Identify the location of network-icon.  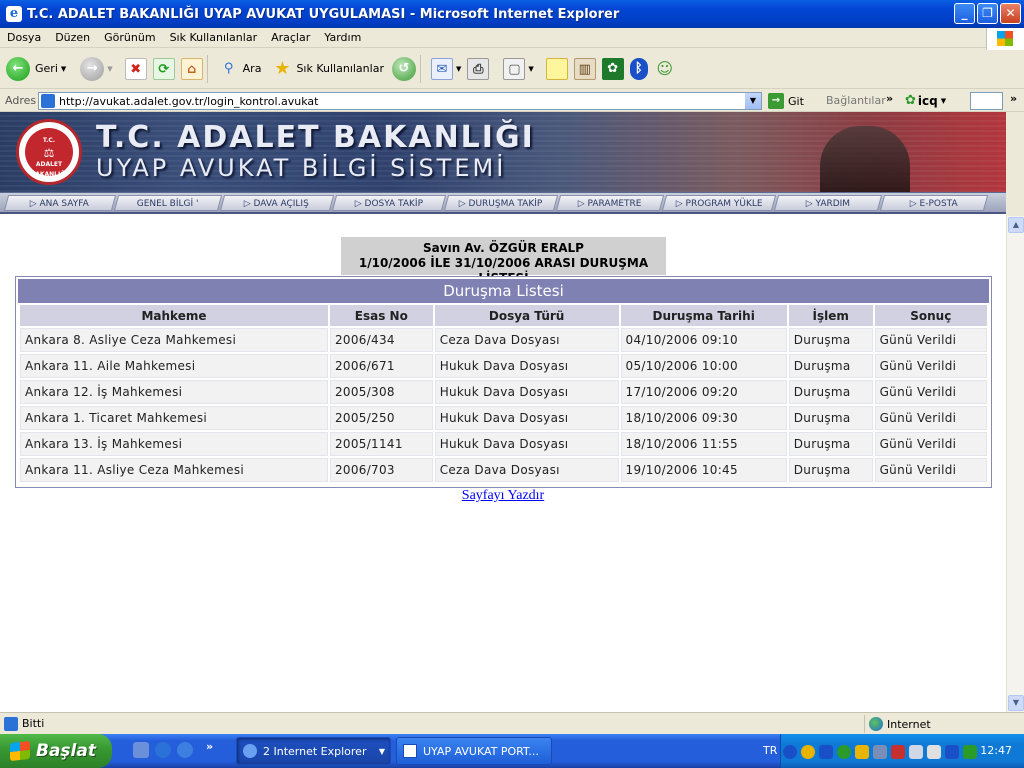
(880, 752).